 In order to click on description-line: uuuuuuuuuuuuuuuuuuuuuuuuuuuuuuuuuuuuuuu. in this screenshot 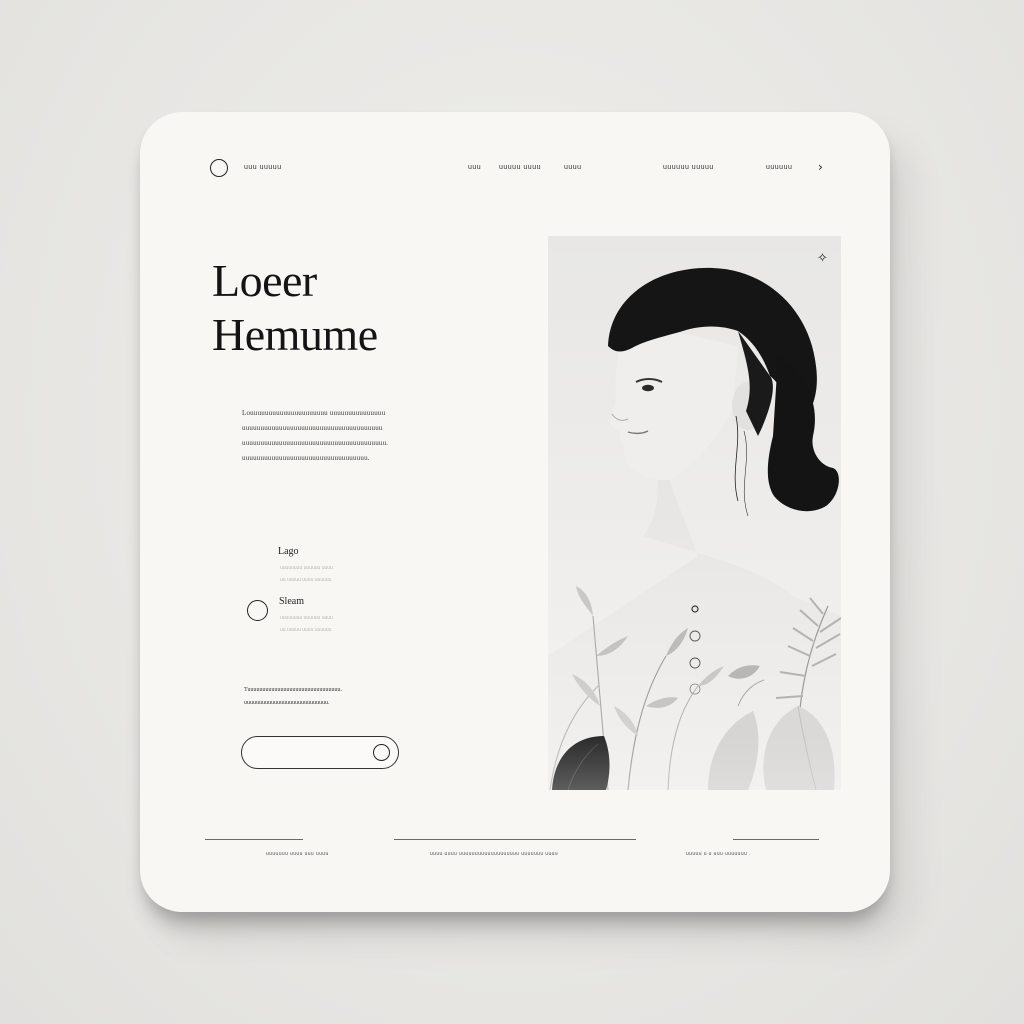, I will do `click(315, 443)`.